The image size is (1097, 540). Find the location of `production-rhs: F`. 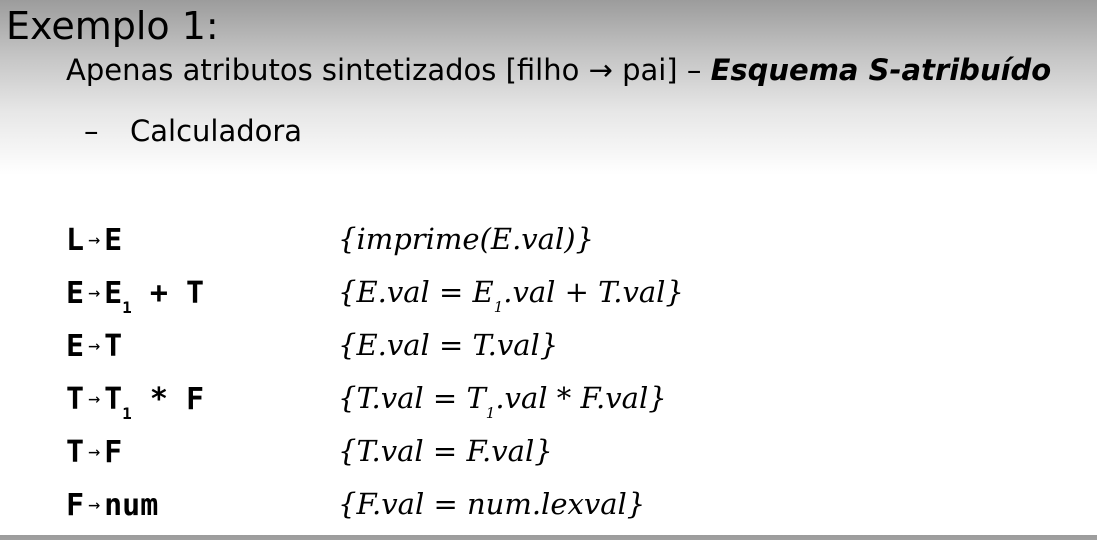

production-rhs: F is located at coordinates (113, 452).